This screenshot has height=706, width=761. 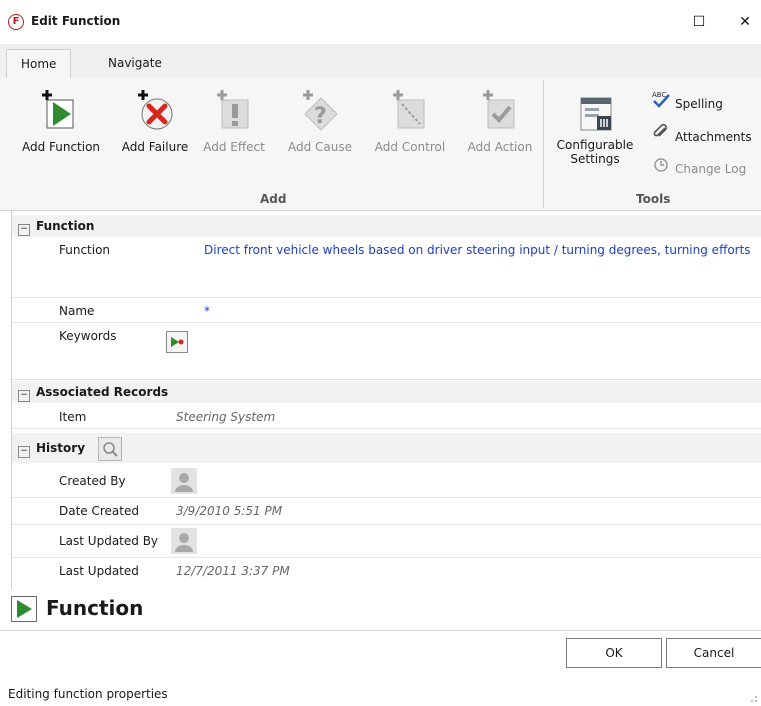 What do you see at coordinates (233, 571) in the screenshot?
I see `last-updated-value: 12/7/2011 3:37 PM` at bounding box center [233, 571].